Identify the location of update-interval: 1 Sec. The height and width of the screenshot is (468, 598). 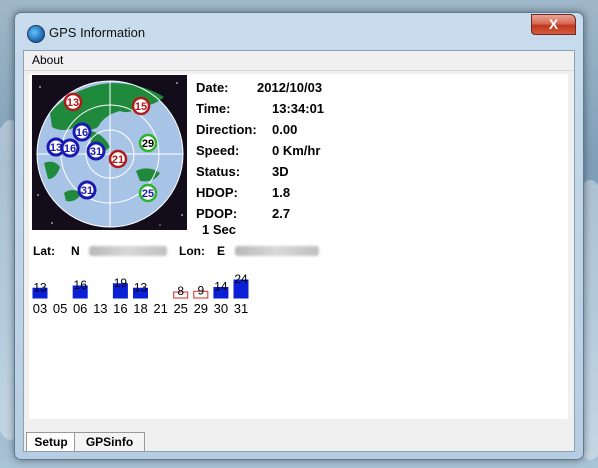
(219, 229).